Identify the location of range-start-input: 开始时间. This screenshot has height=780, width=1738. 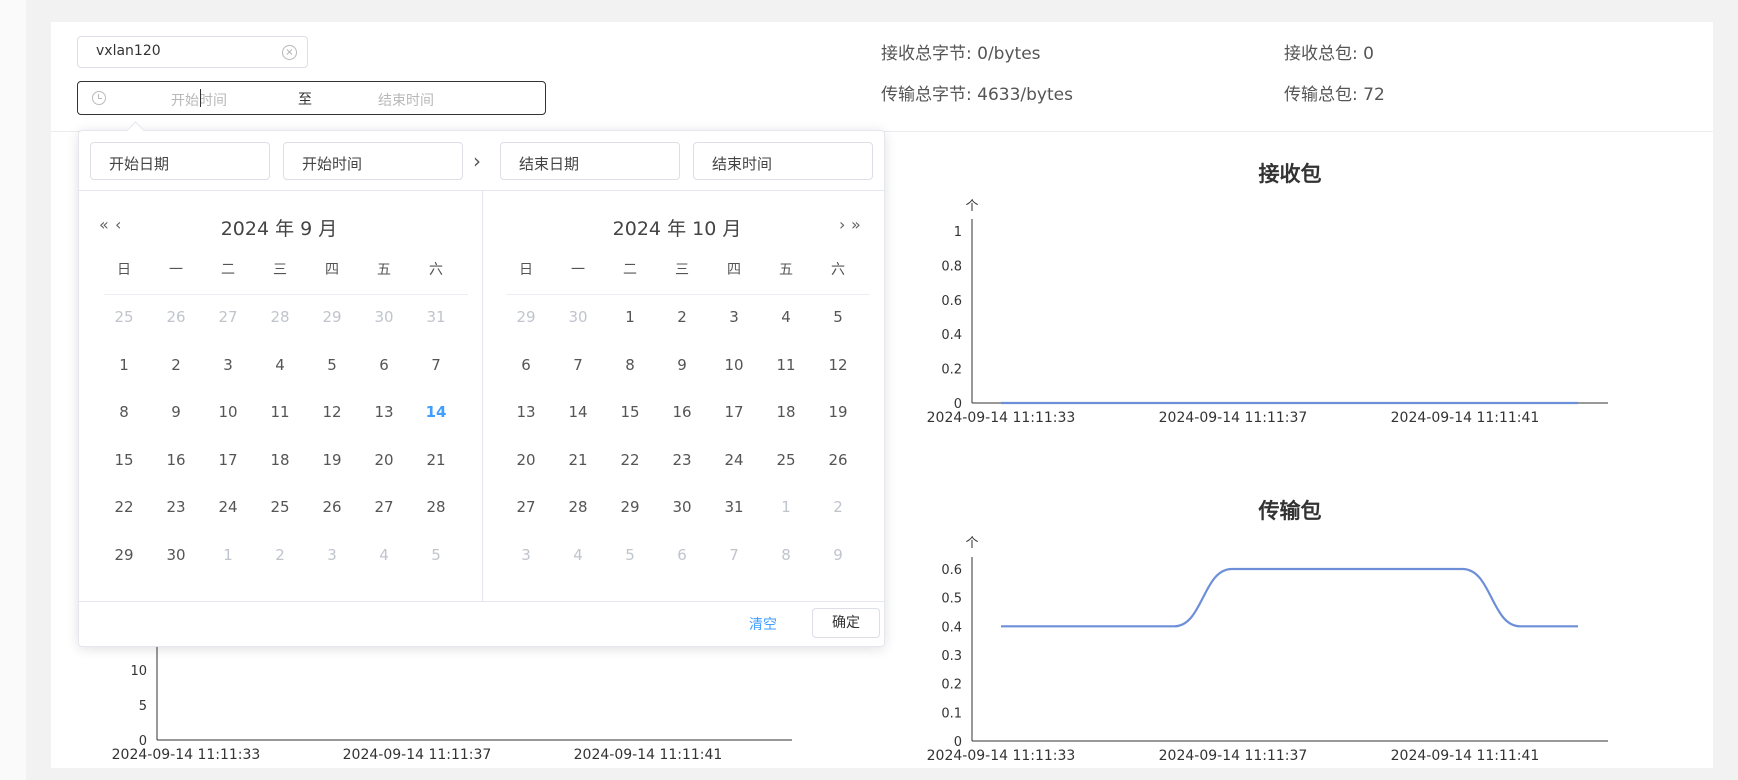
(199, 100).